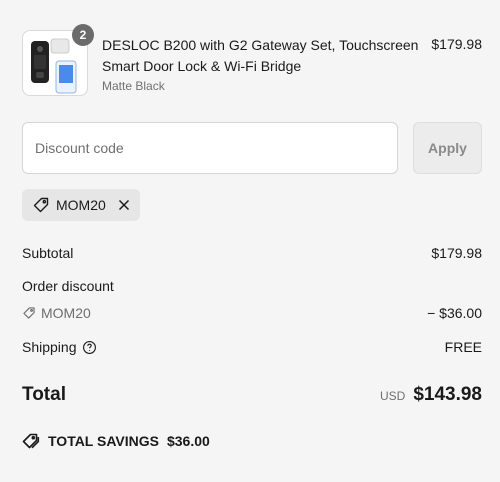  What do you see at coordinates (68, 286) in the screenshot?
I see `order-discount-label: Order discount` at bounding box center [68, 286].